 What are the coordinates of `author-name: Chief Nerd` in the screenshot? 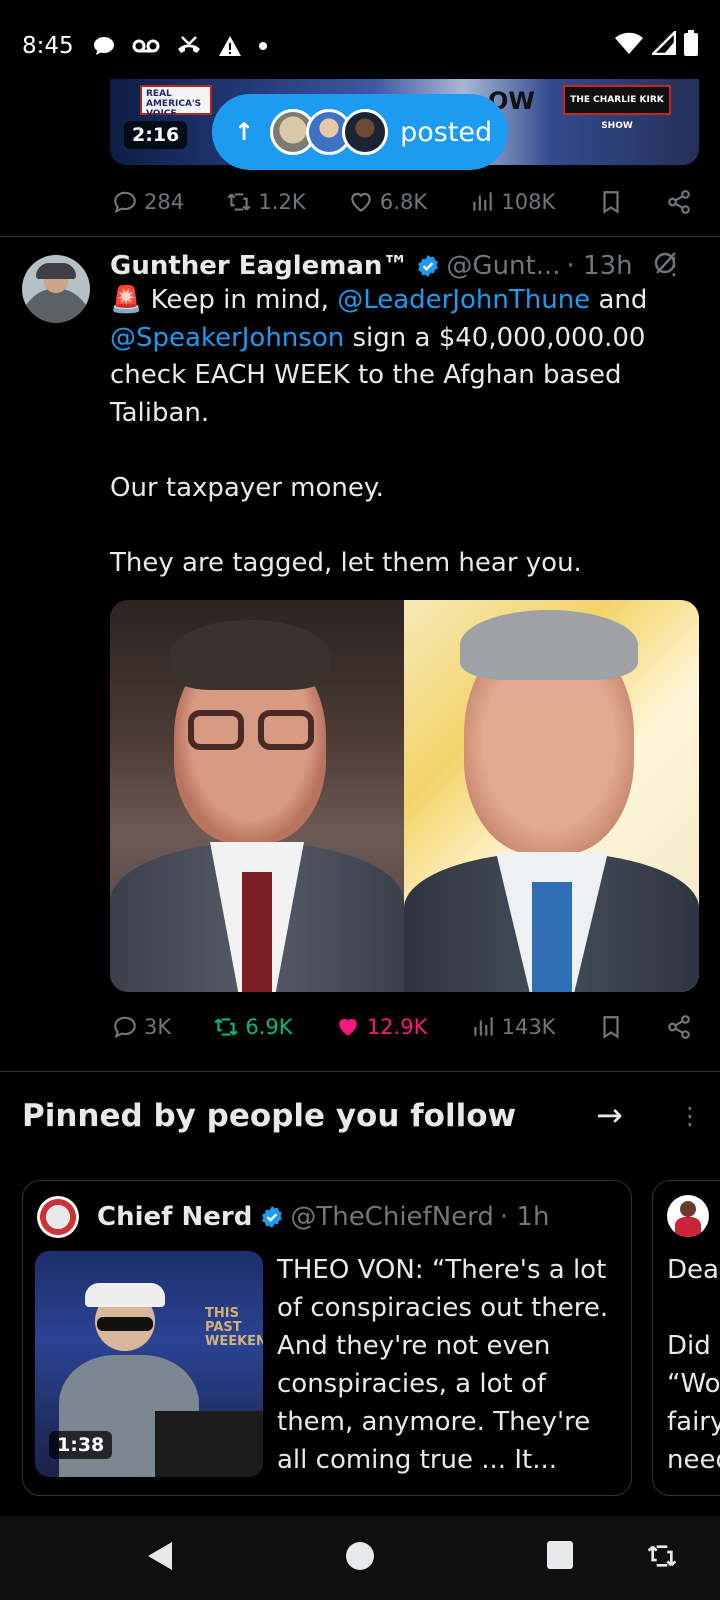 It's located at (174, 1217).